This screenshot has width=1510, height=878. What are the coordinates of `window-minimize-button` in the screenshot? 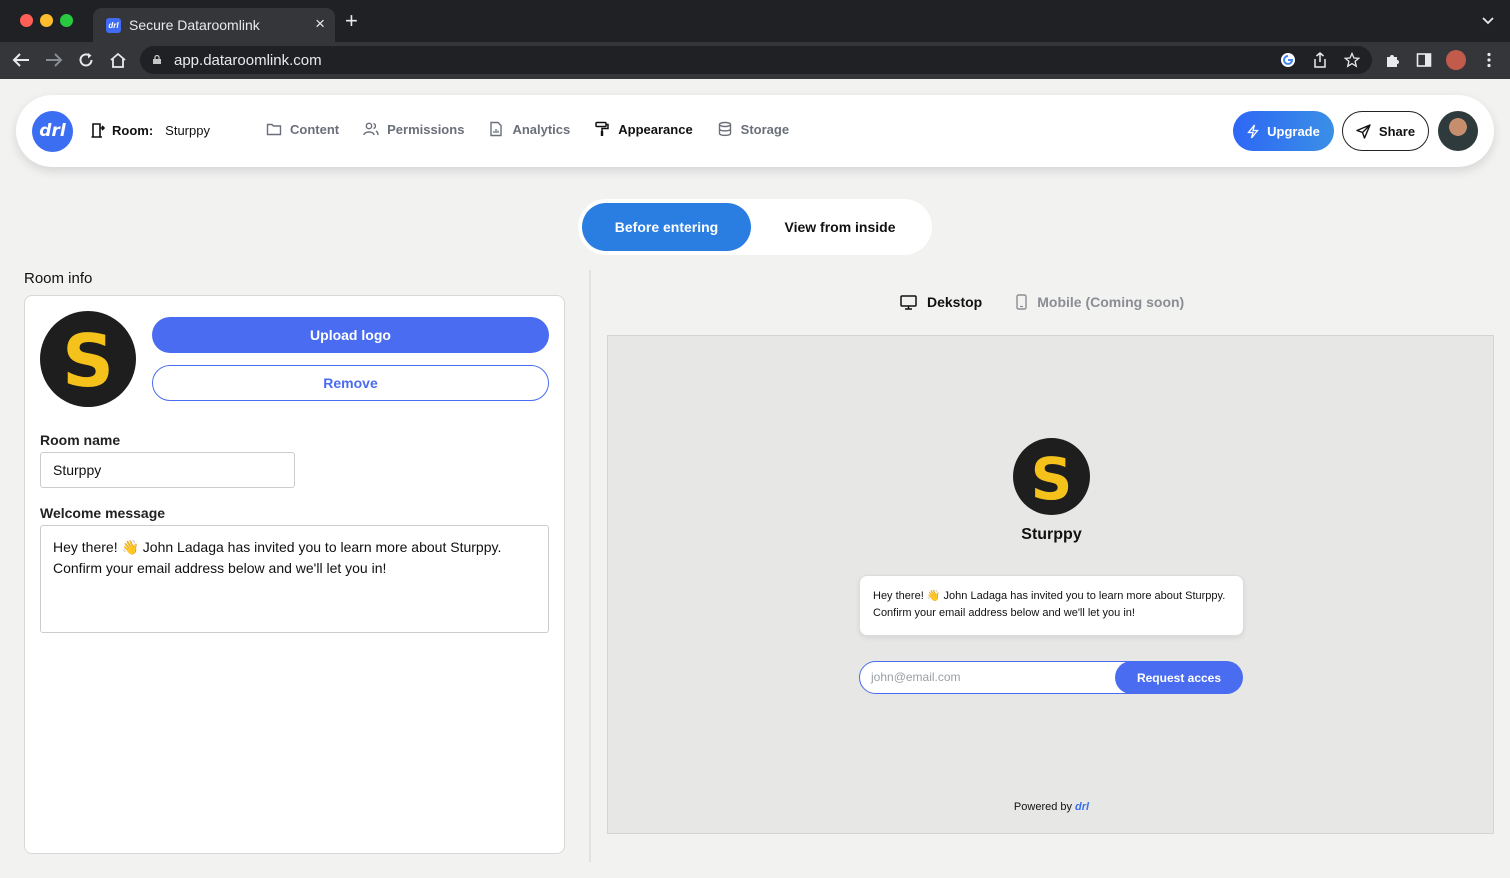 It's located at (46, 20).